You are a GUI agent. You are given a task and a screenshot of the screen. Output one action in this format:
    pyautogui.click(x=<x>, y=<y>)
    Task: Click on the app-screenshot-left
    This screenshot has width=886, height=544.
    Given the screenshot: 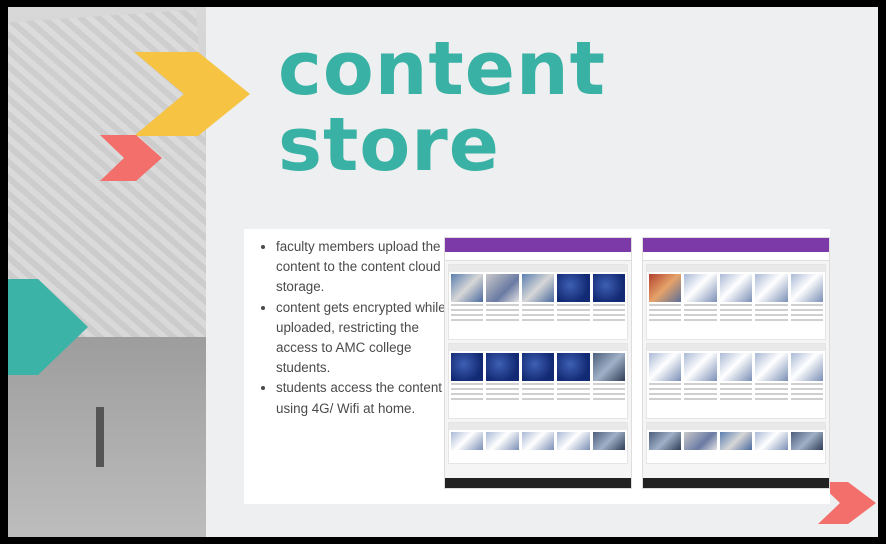 What is the action you would take?
    pyautogui.click(x=538, y=363)
    